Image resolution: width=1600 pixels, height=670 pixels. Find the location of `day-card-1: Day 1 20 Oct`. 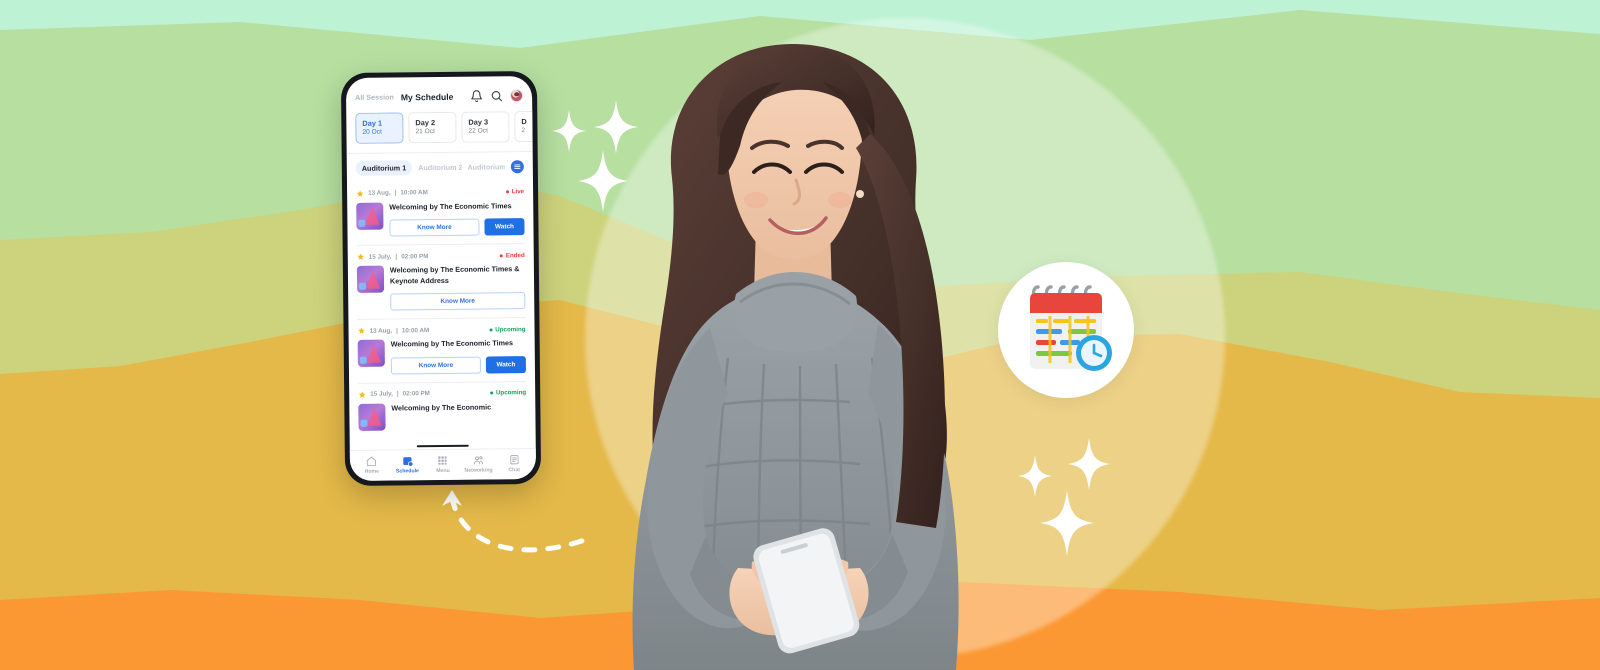

day-card-1: Day 1 20 Oct is located at coordinates (379, 128).